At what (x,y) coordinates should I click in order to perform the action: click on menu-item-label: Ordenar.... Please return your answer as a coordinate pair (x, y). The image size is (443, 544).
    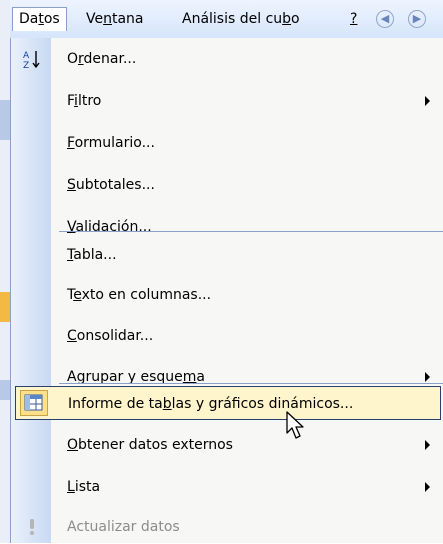
    Looking at the image, I should click on (102, 59).